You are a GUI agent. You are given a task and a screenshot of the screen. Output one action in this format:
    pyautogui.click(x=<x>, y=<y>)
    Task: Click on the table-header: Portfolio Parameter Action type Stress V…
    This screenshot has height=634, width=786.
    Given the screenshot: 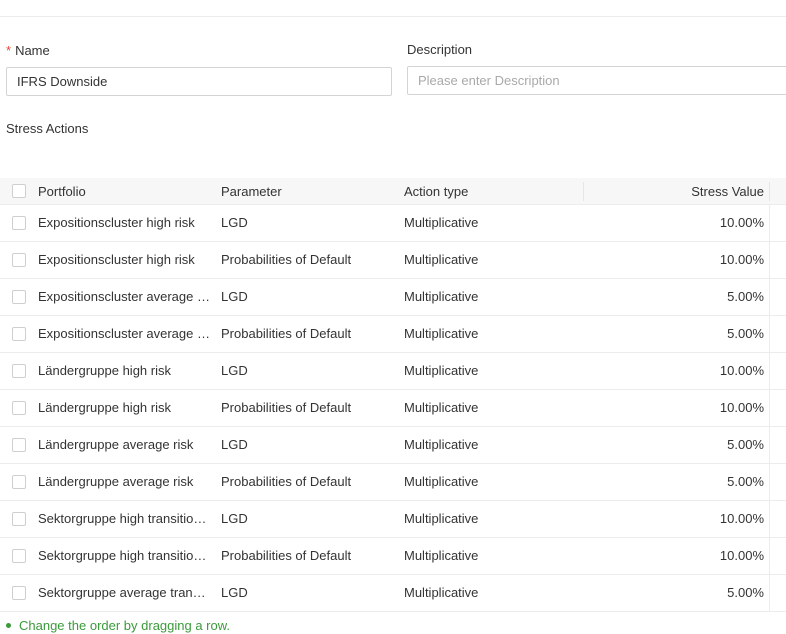 What is the action you would take?
    pyautogui.click(x=393, y=191)
    